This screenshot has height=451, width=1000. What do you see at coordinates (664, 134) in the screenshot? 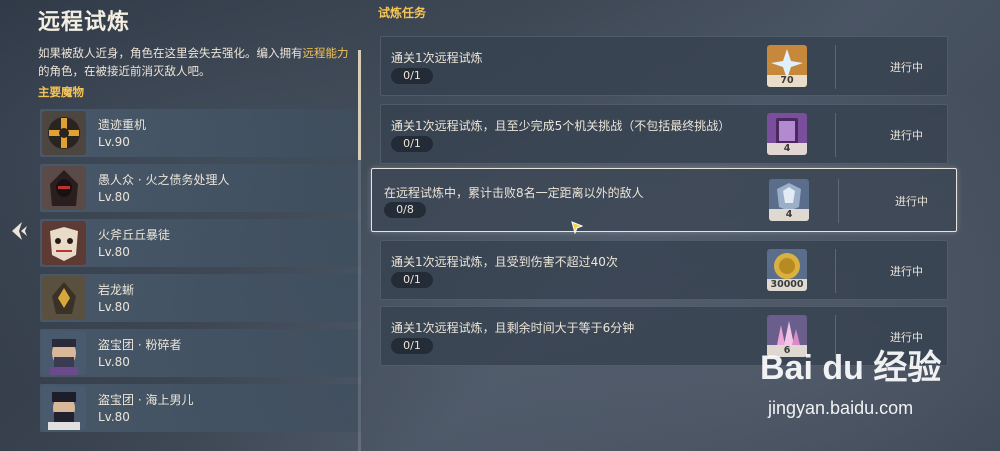
I see `task-item: 通关1次远程试炼，且至少完成5个机关挑战（不包括最终挑战） 0/1 4 进行中` at bounding box center [664, 134].